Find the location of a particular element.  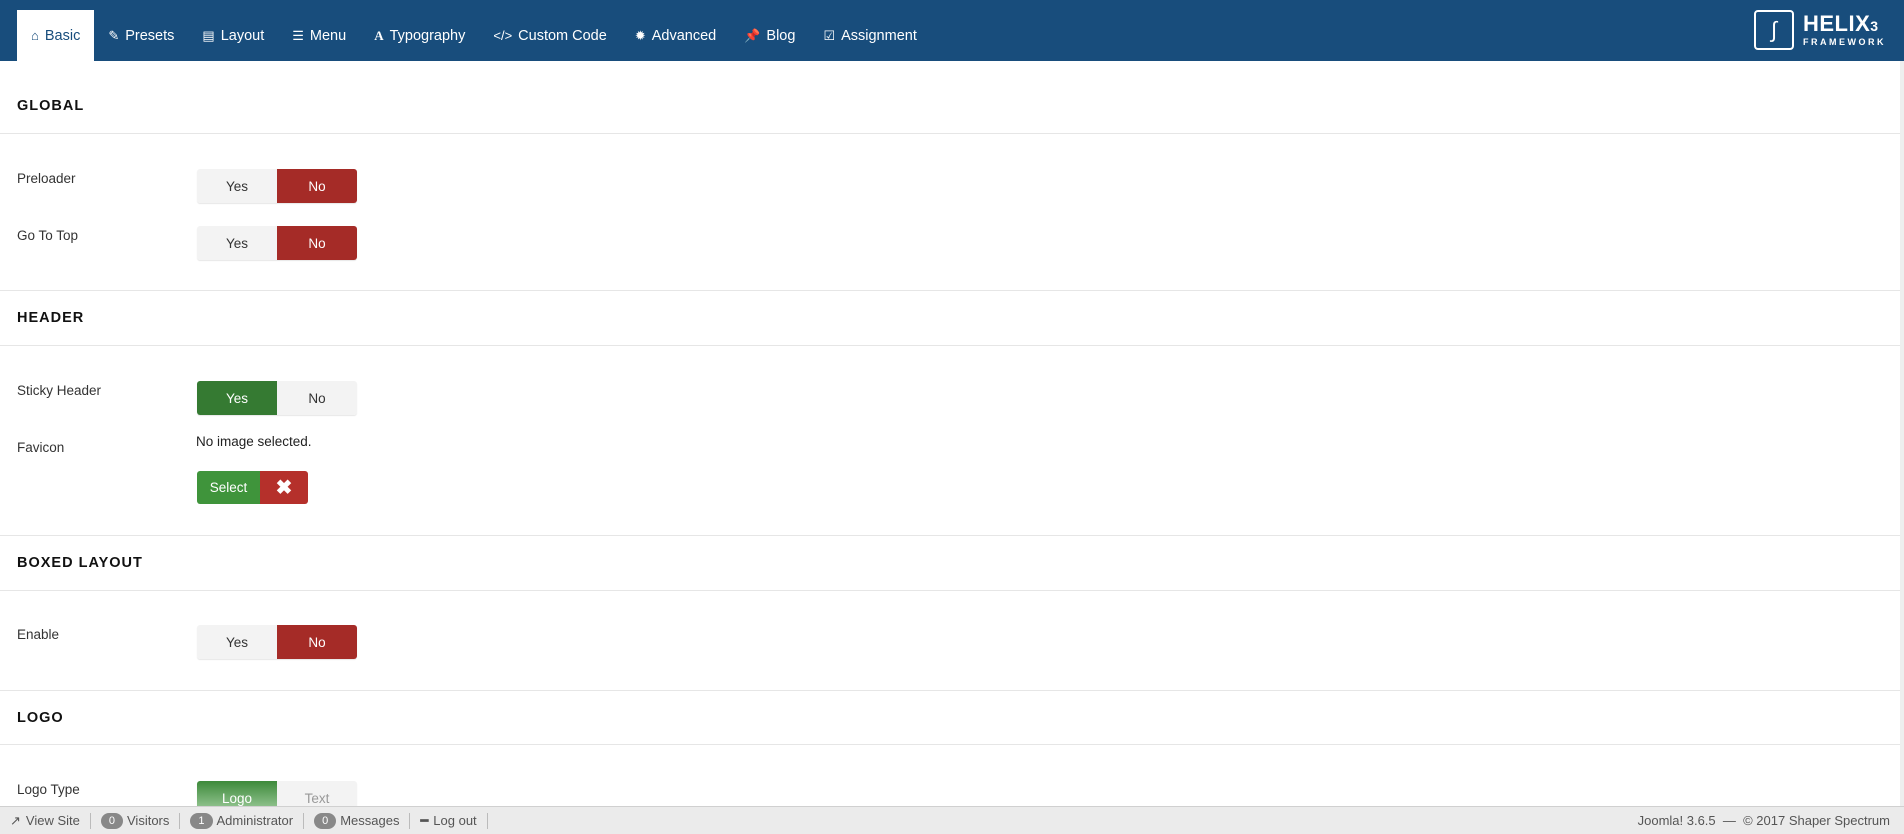

boxed-yes: Yes is located at coordinates (237, 642).